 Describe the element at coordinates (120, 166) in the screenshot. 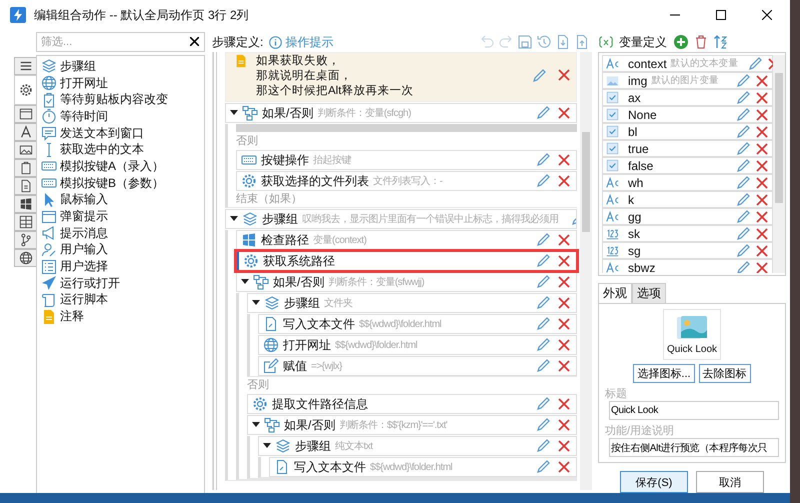

I see `action-item: 模拟按键A（录入）` at that location.